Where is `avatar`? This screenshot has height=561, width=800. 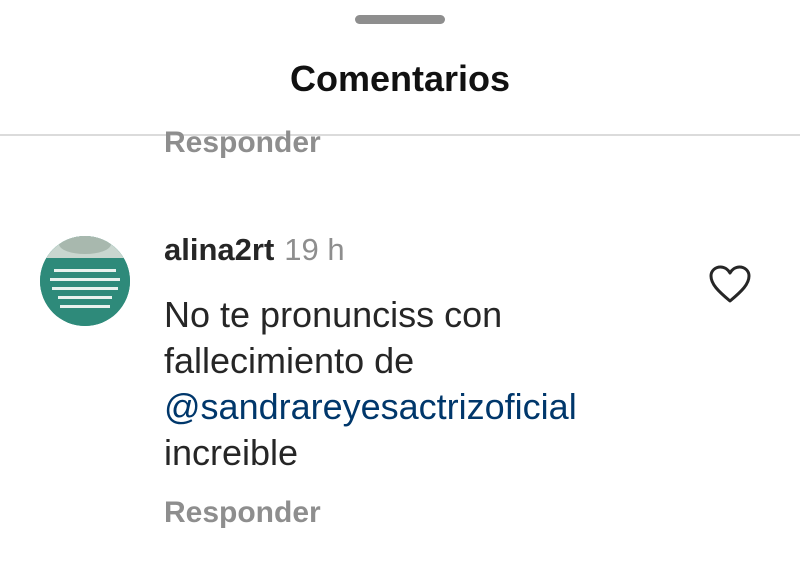
avatar is located at coordinates (85, 281).